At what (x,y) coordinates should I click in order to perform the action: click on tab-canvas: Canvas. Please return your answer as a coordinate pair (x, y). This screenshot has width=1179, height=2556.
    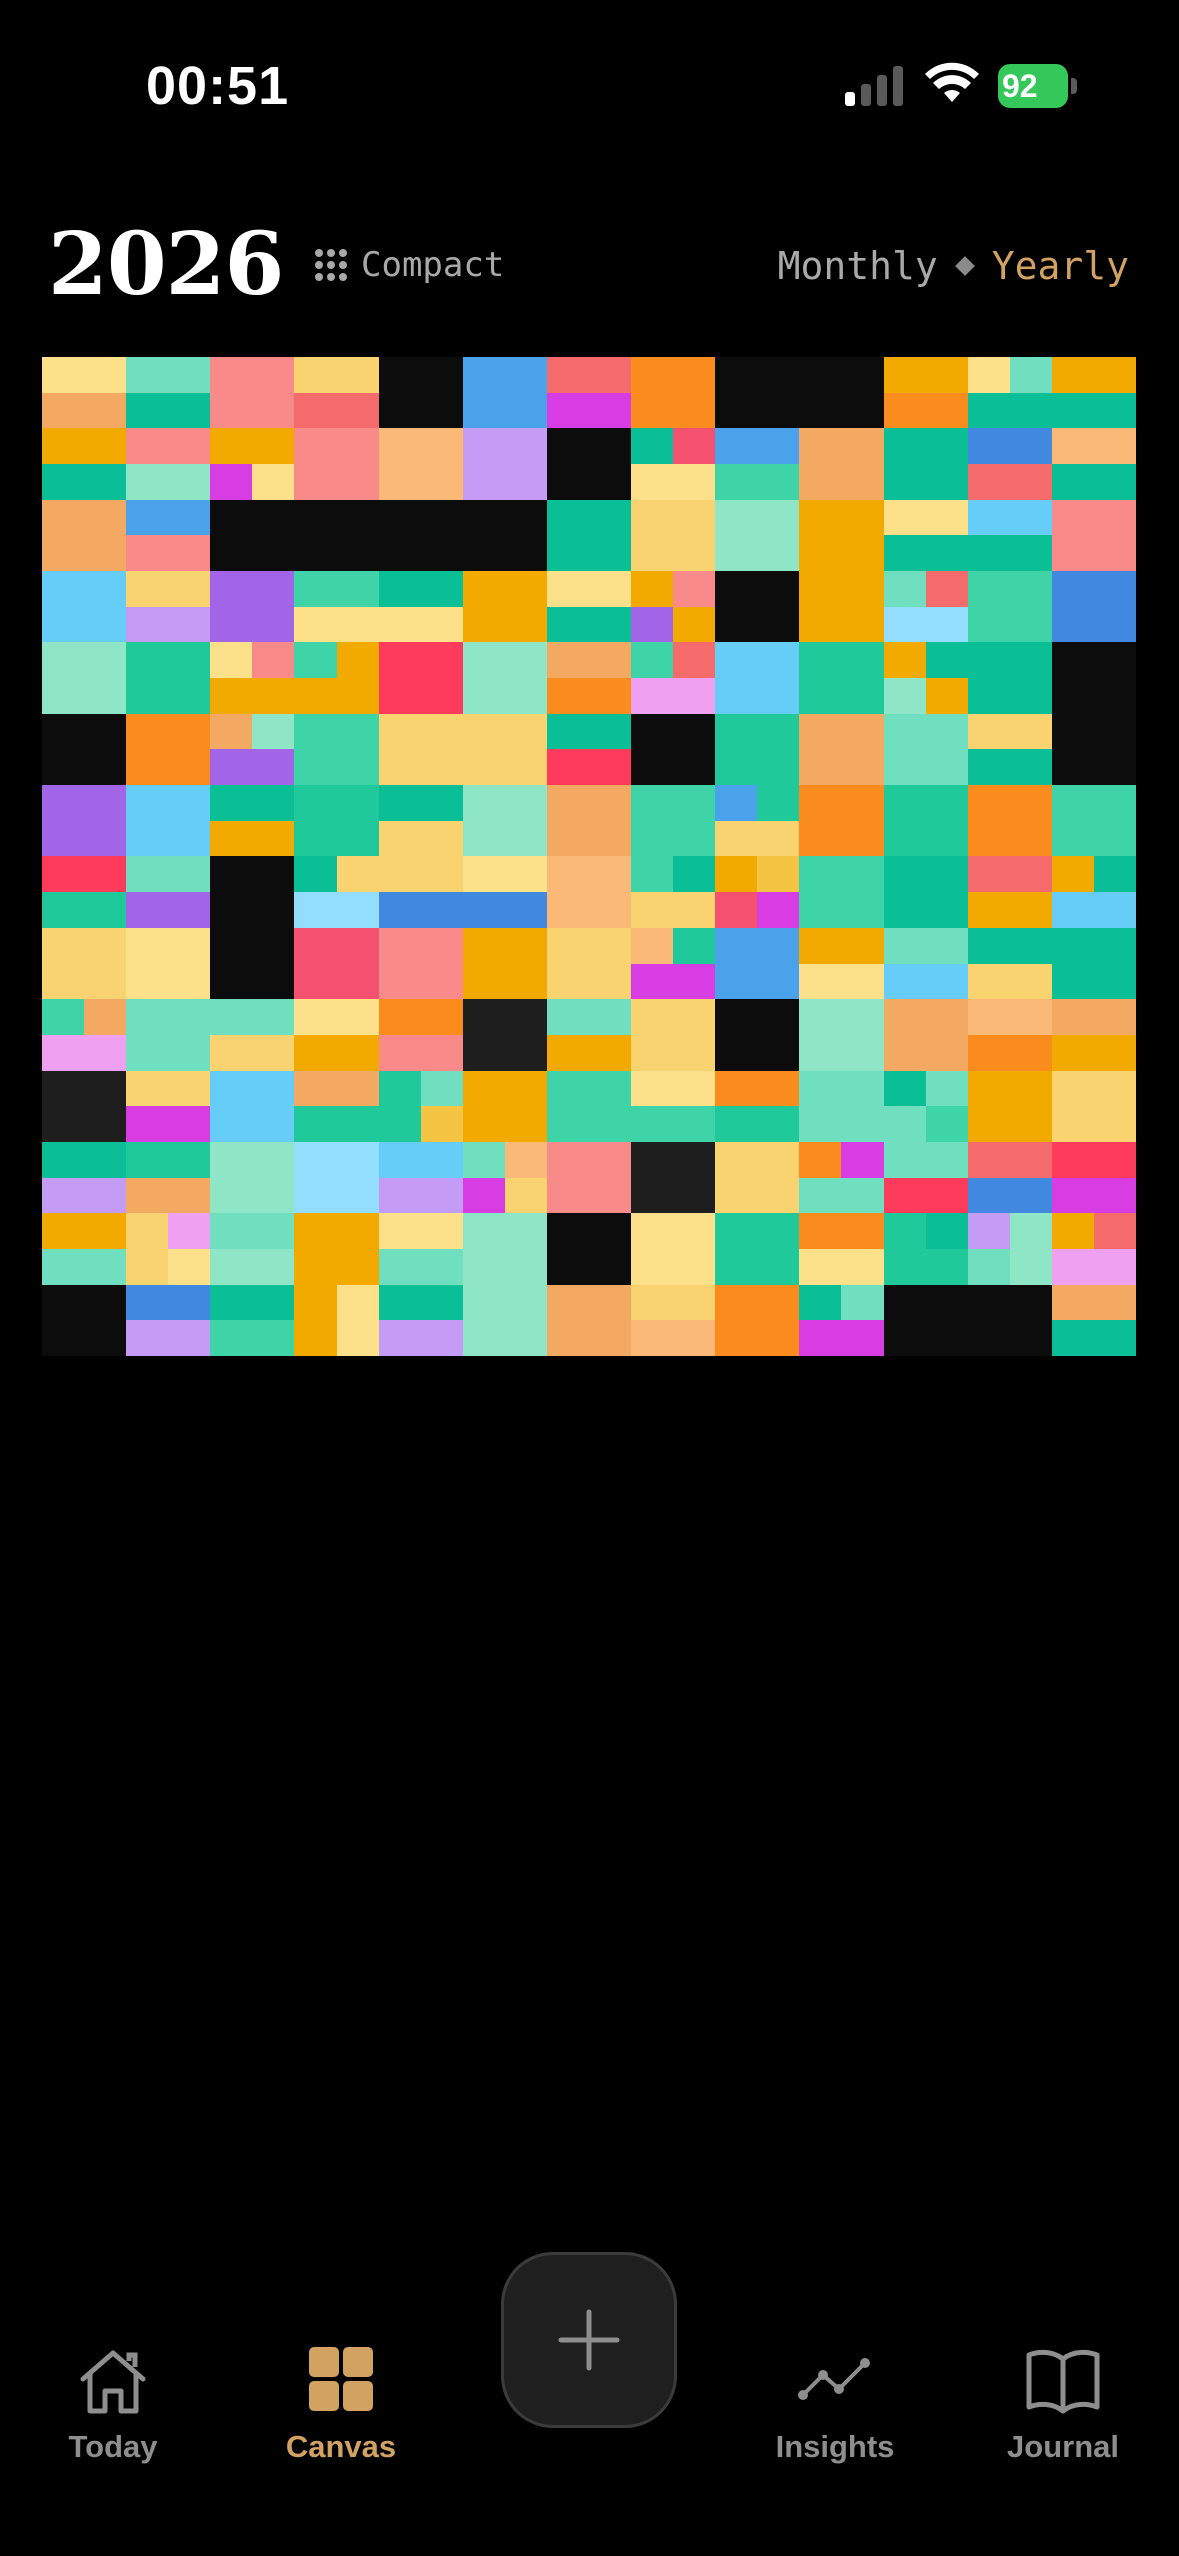
    Looking at the image, I should click on (341, 2405).